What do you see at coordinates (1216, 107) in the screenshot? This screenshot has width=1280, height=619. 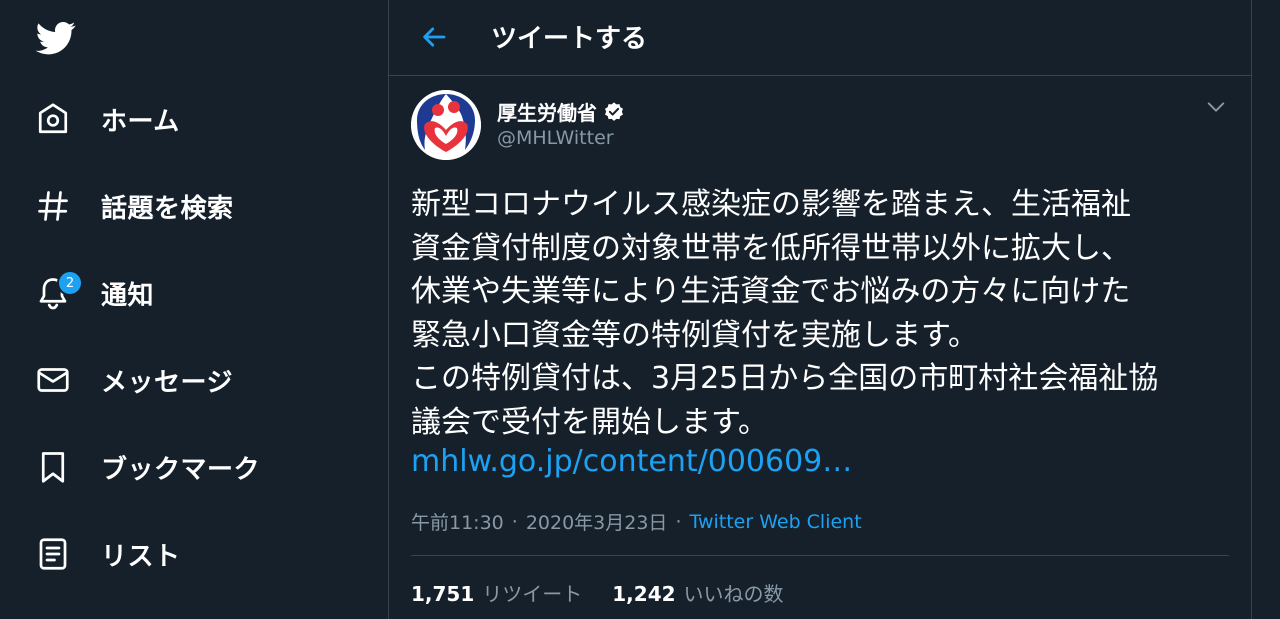 I see `chevron-down-icon` at bounding box center [1216, 107].